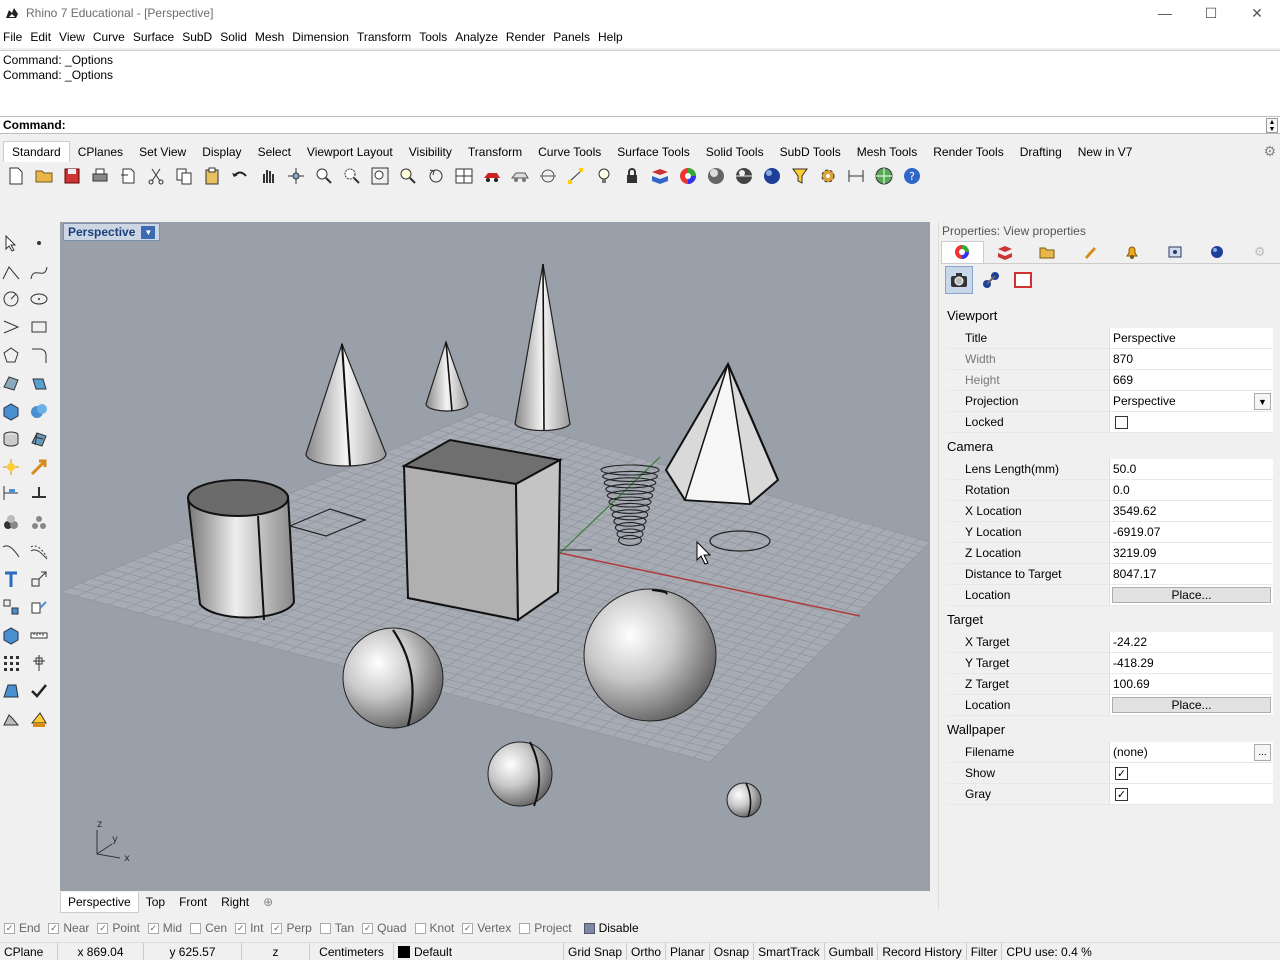 The image size is (1280, 960). I want to click on tab-new-in-v7: New in V7, so click(1105, 152).